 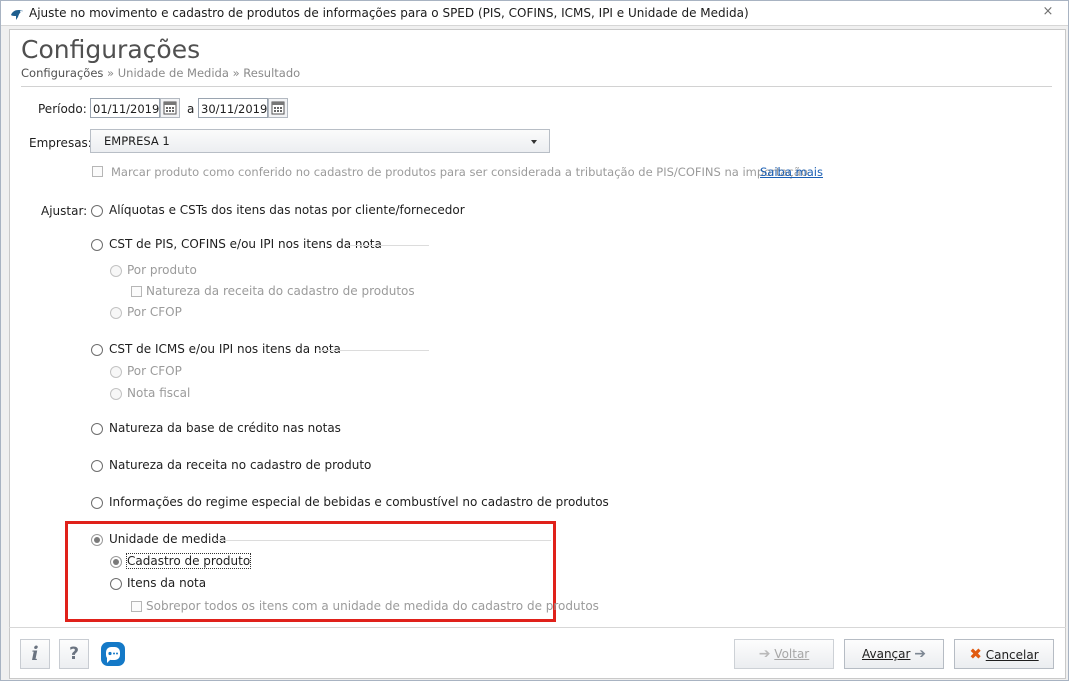 What do you see at coordinates (154, 312) in the screenshot?
I see `radio-cst-pis-por-cfop-label: Por CFOP` at bounding box center [154, 312].